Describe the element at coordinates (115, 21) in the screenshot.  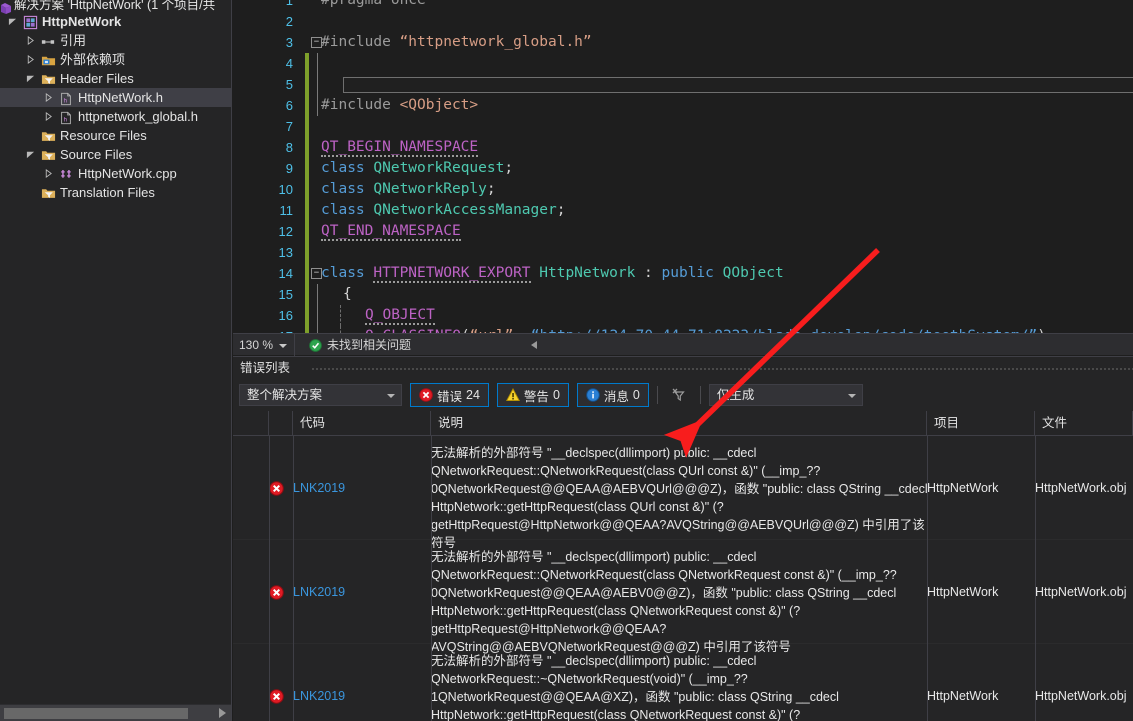
I see `tree-item-httpnetwork: HttpNetWork` at that location.